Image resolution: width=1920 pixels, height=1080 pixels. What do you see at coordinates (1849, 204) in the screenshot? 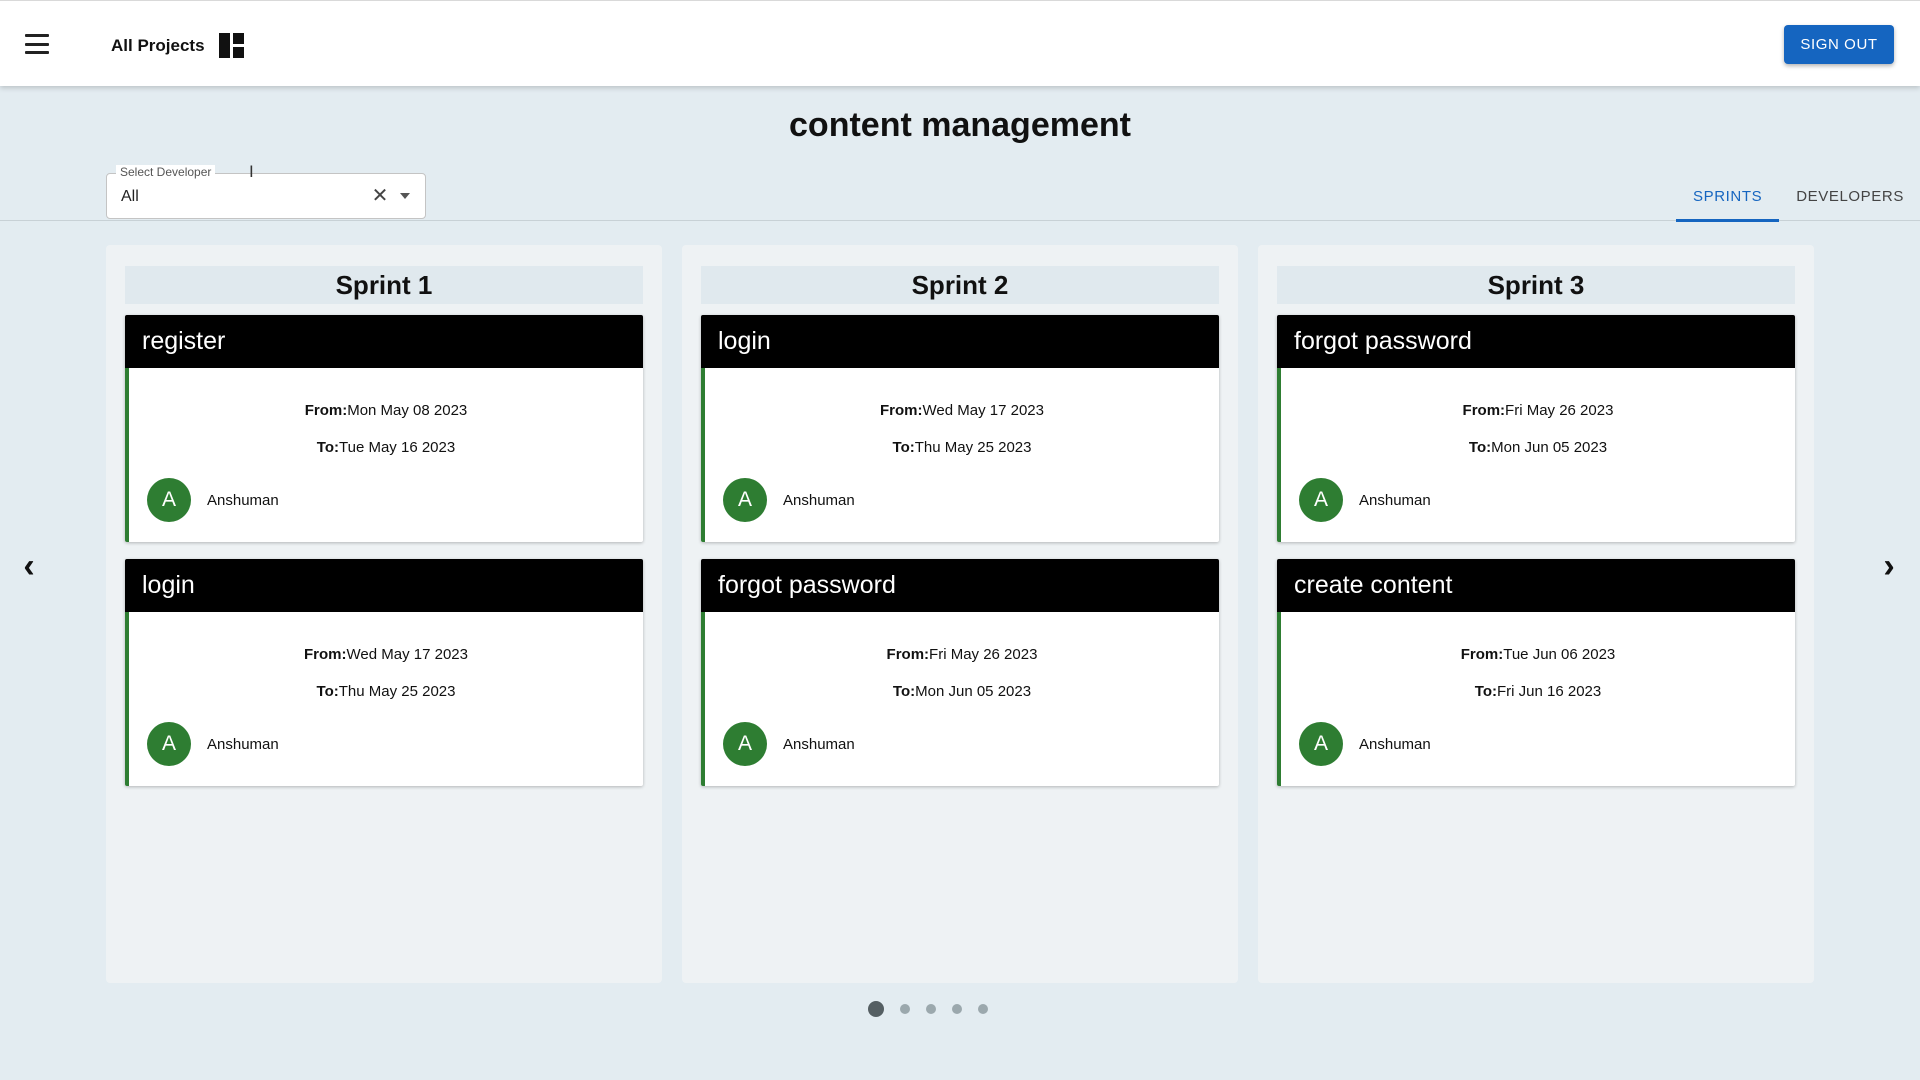
I see `tab-developers: DEVELOPERS` at bounding box center [1849, 204].